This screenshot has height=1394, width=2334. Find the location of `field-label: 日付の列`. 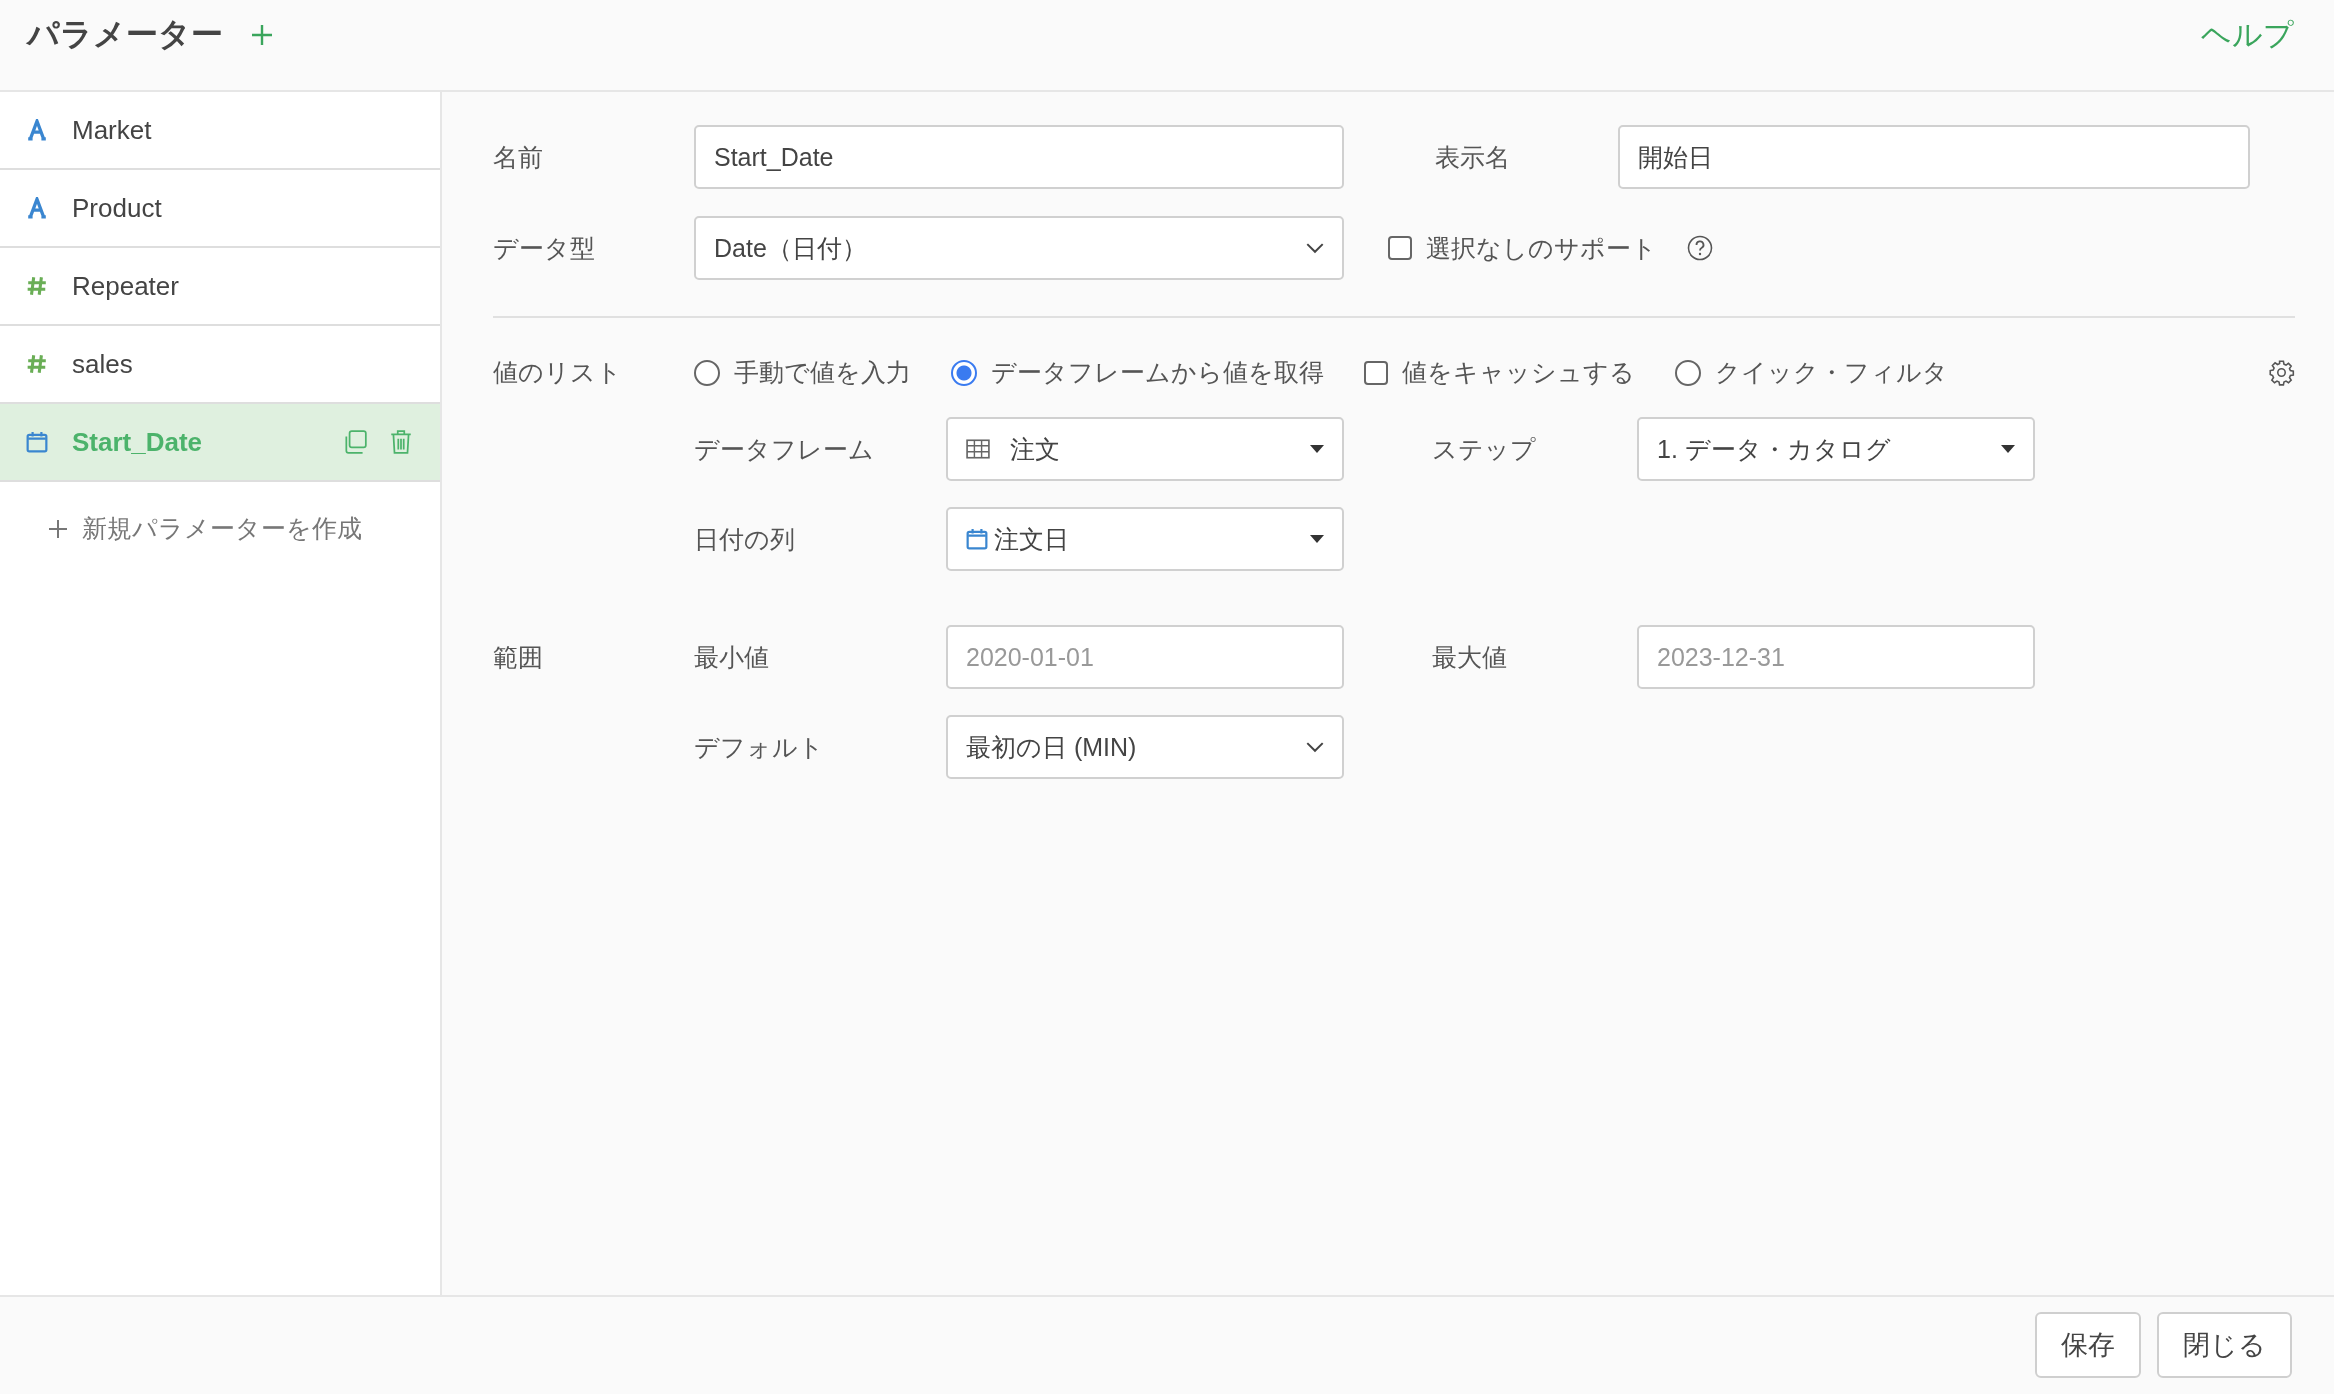

field-label: 日付の列 is located at coordinates (745, 539).